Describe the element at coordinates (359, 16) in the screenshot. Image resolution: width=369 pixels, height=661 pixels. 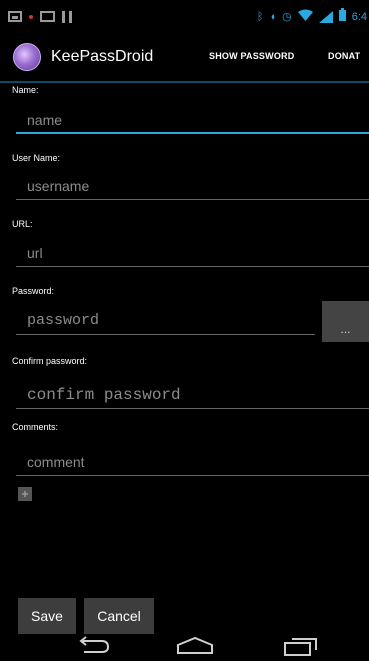
I see `clock: 6:4` at that location.